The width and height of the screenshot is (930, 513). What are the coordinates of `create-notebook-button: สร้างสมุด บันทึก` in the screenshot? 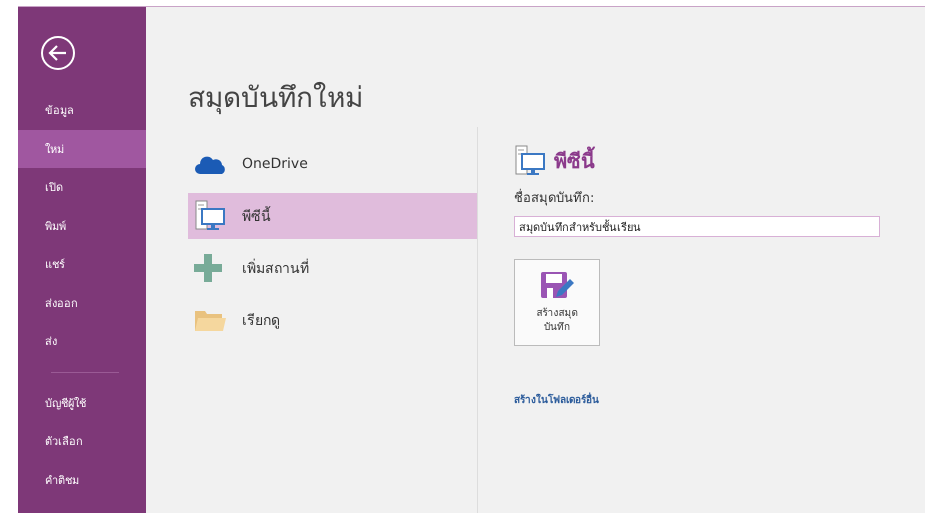 It's located at (557, 302).